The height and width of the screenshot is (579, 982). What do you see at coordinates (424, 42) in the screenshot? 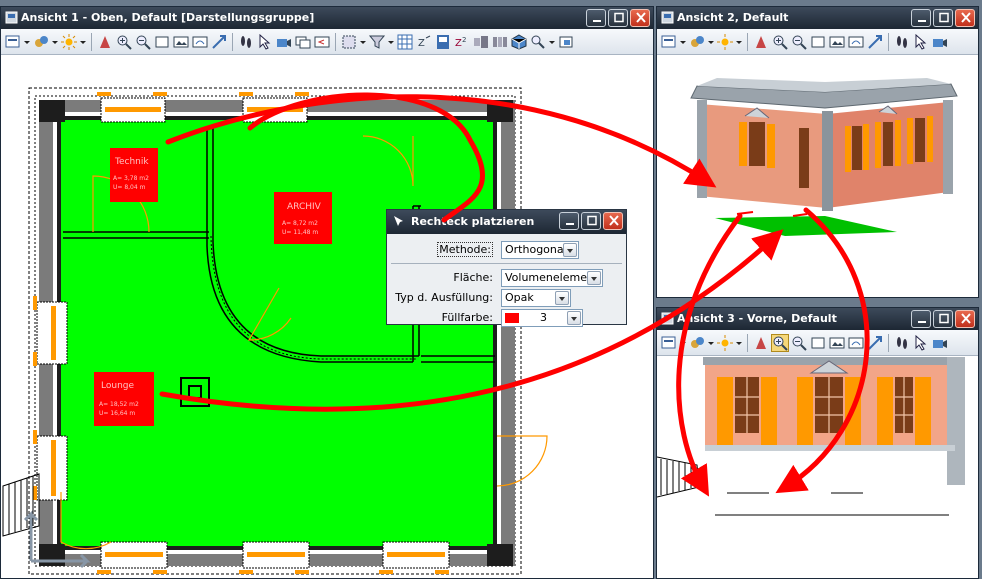
I see `zdepth-icon: Z` at bounding box center [424, 42].